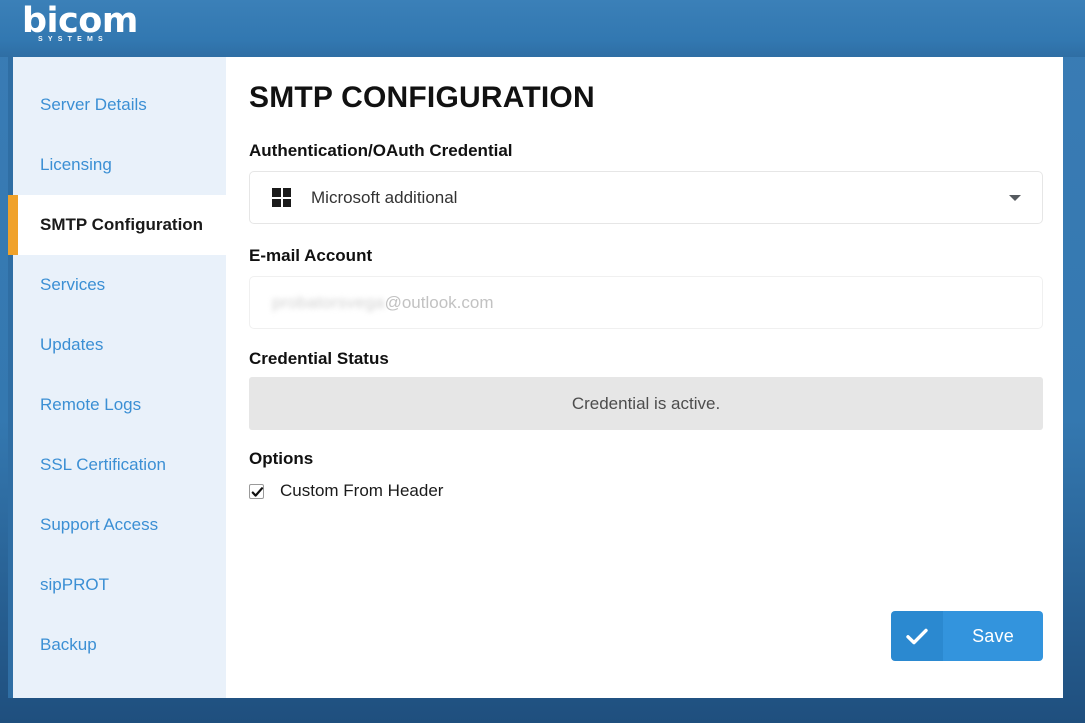 The image size is (1085, 723). Describe the element at coordinates (256, 491) in the screenshot. I see `custom-from-header-checkbox` at that location.